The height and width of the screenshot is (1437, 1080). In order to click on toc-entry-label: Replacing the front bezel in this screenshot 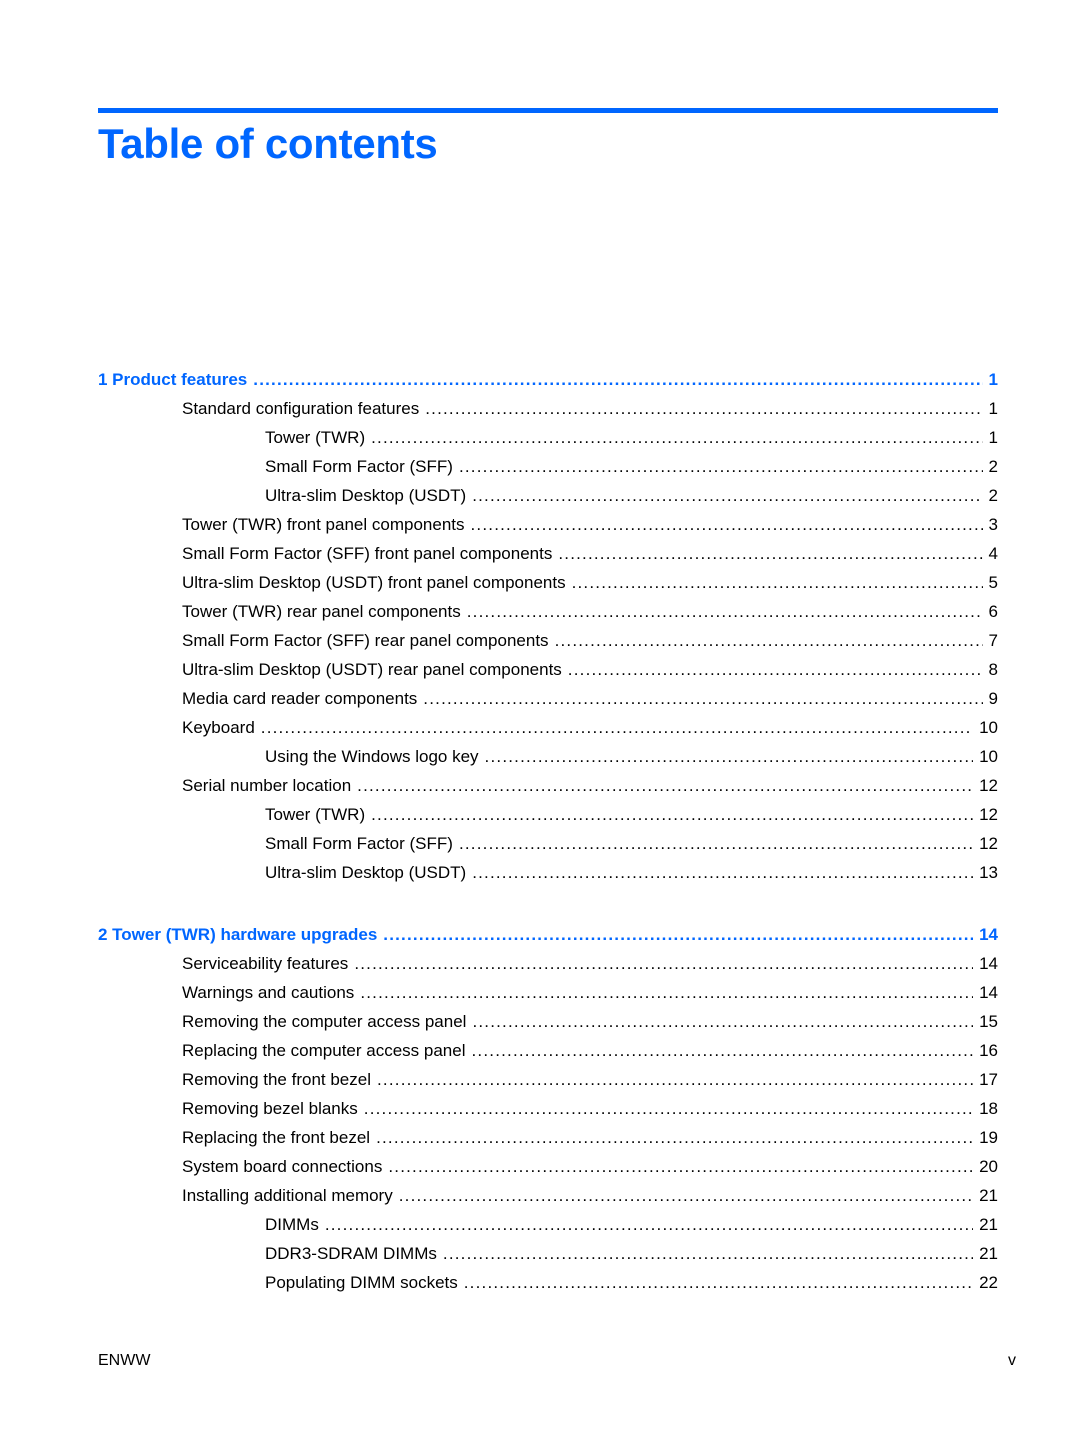, I will do `click(279, 1138)`.